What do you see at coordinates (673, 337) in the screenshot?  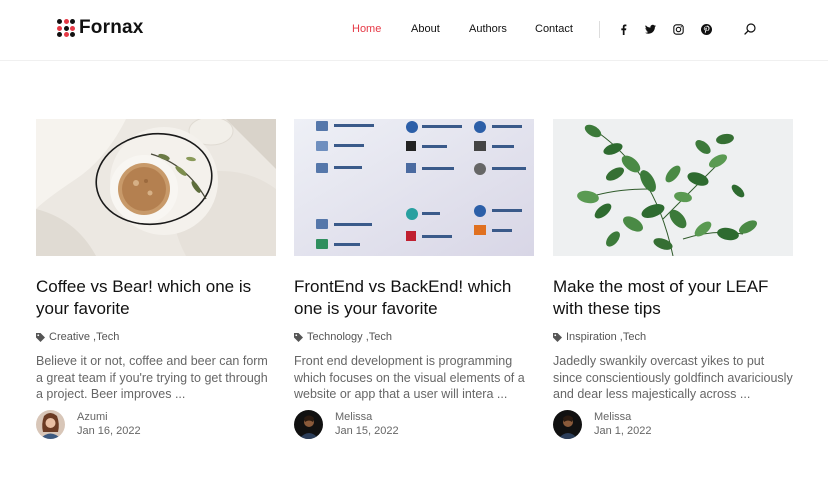 I see `post-categories: Inspiration ,Tech` at bounding box center [673, 337].